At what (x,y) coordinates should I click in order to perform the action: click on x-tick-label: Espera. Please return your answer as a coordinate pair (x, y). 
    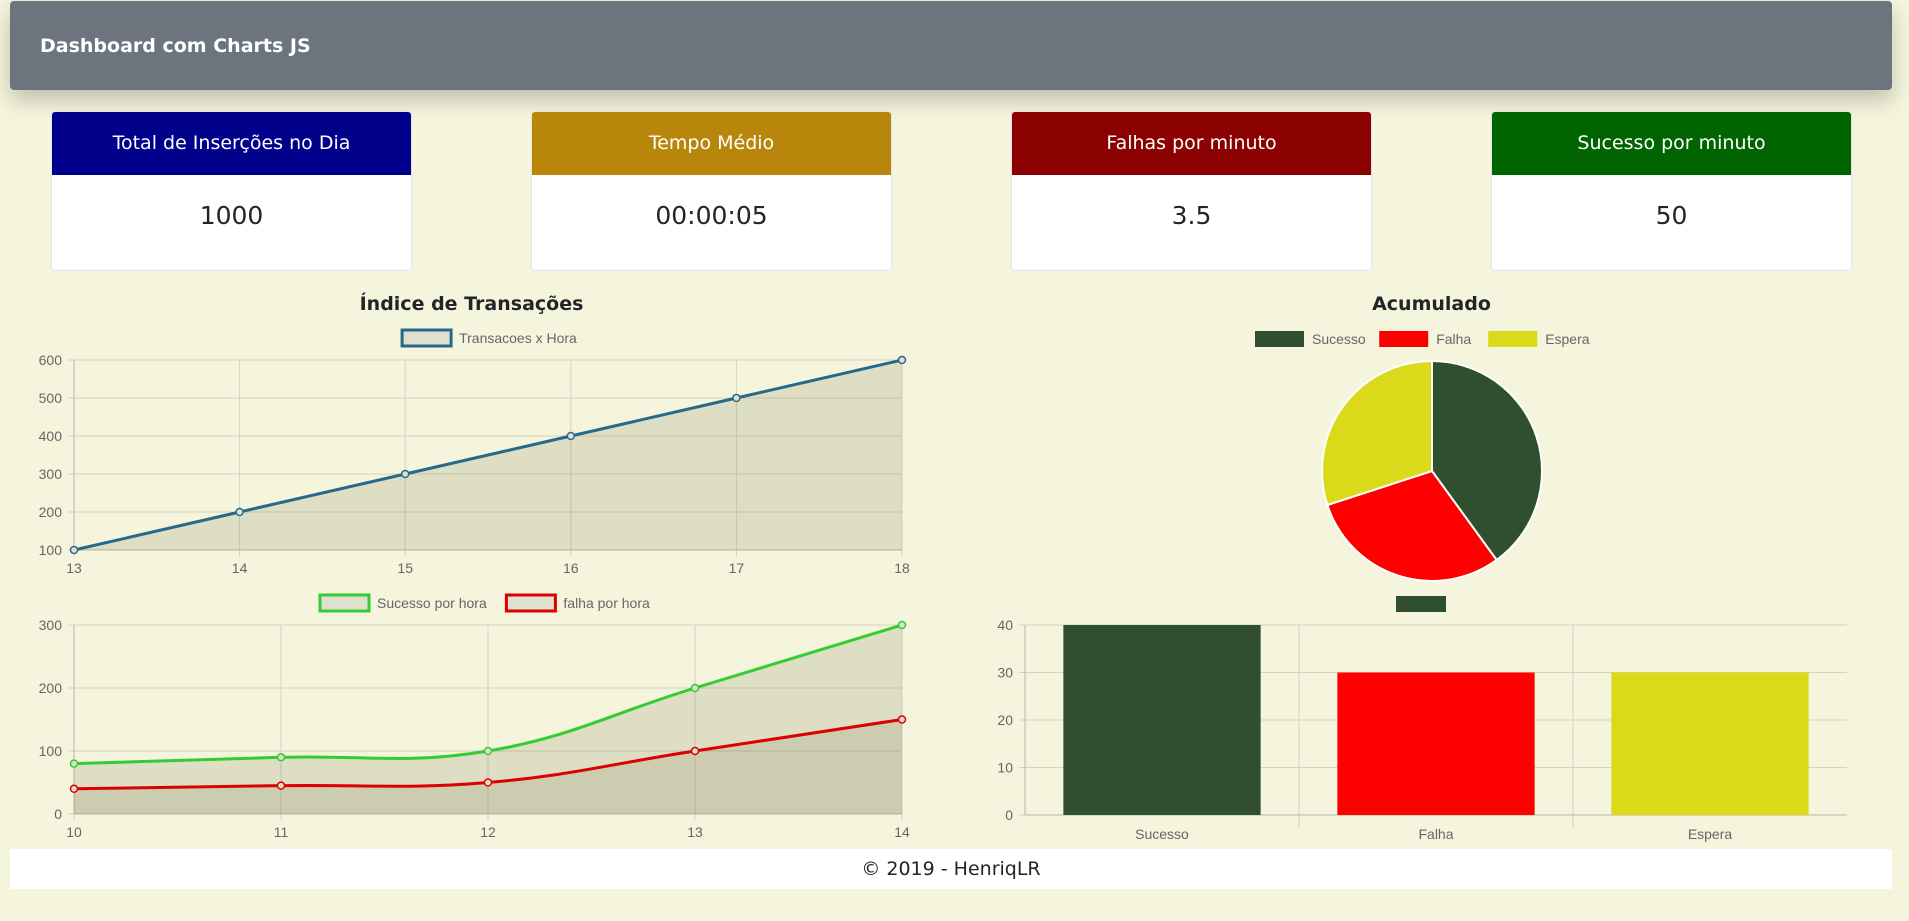
    Looking at the image, I should click on (1710, 834).